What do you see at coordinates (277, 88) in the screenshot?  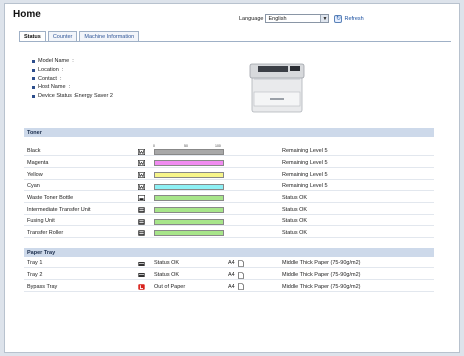 I see `printer-image` at bounding box center [277, 88].